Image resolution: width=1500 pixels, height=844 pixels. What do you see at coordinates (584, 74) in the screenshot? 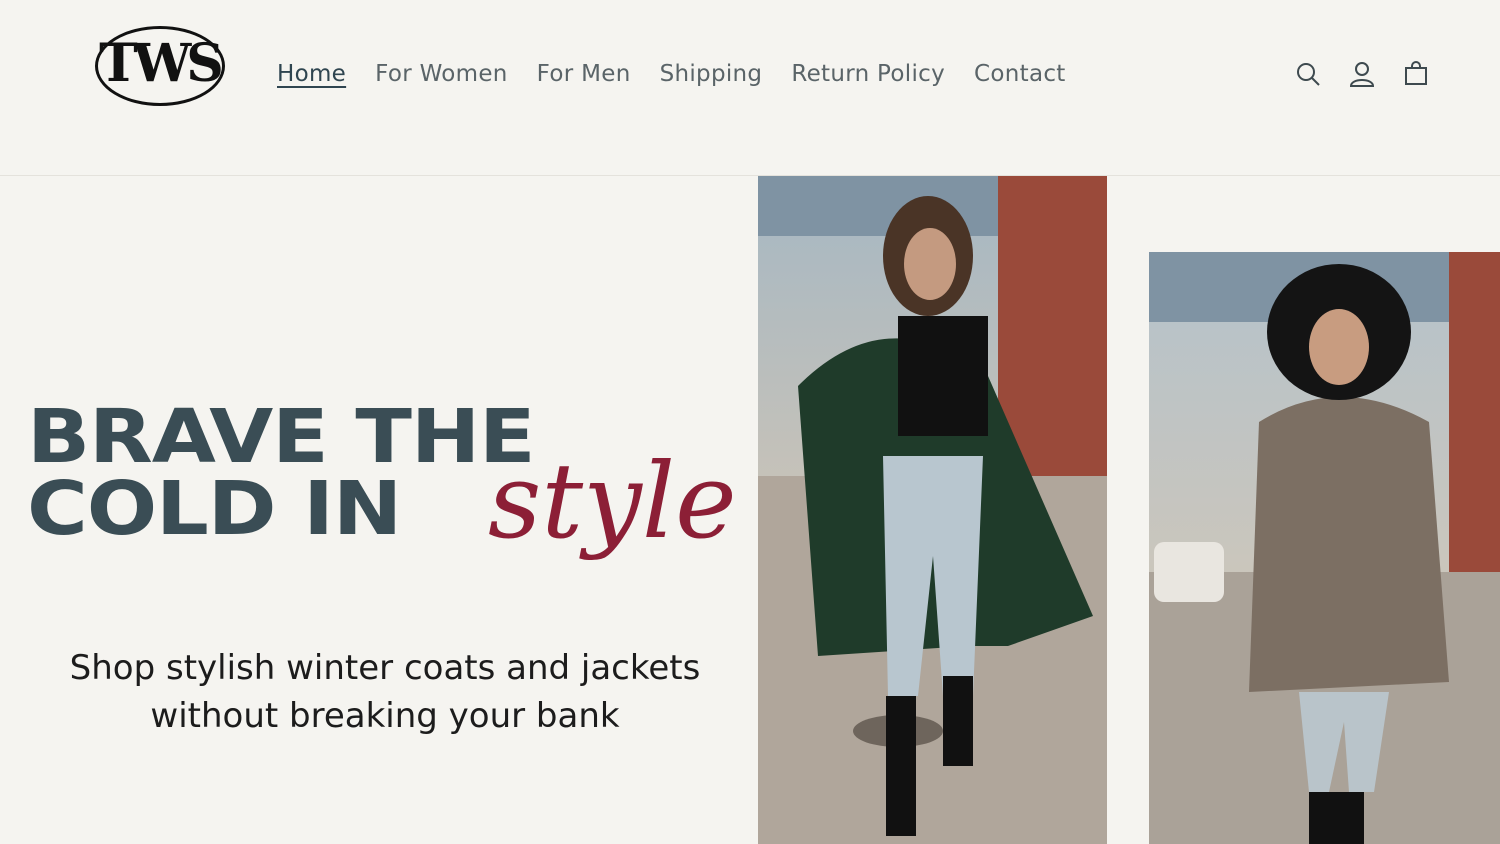
I see `nav-for-men: For Men` at bounding box center [584, 74].